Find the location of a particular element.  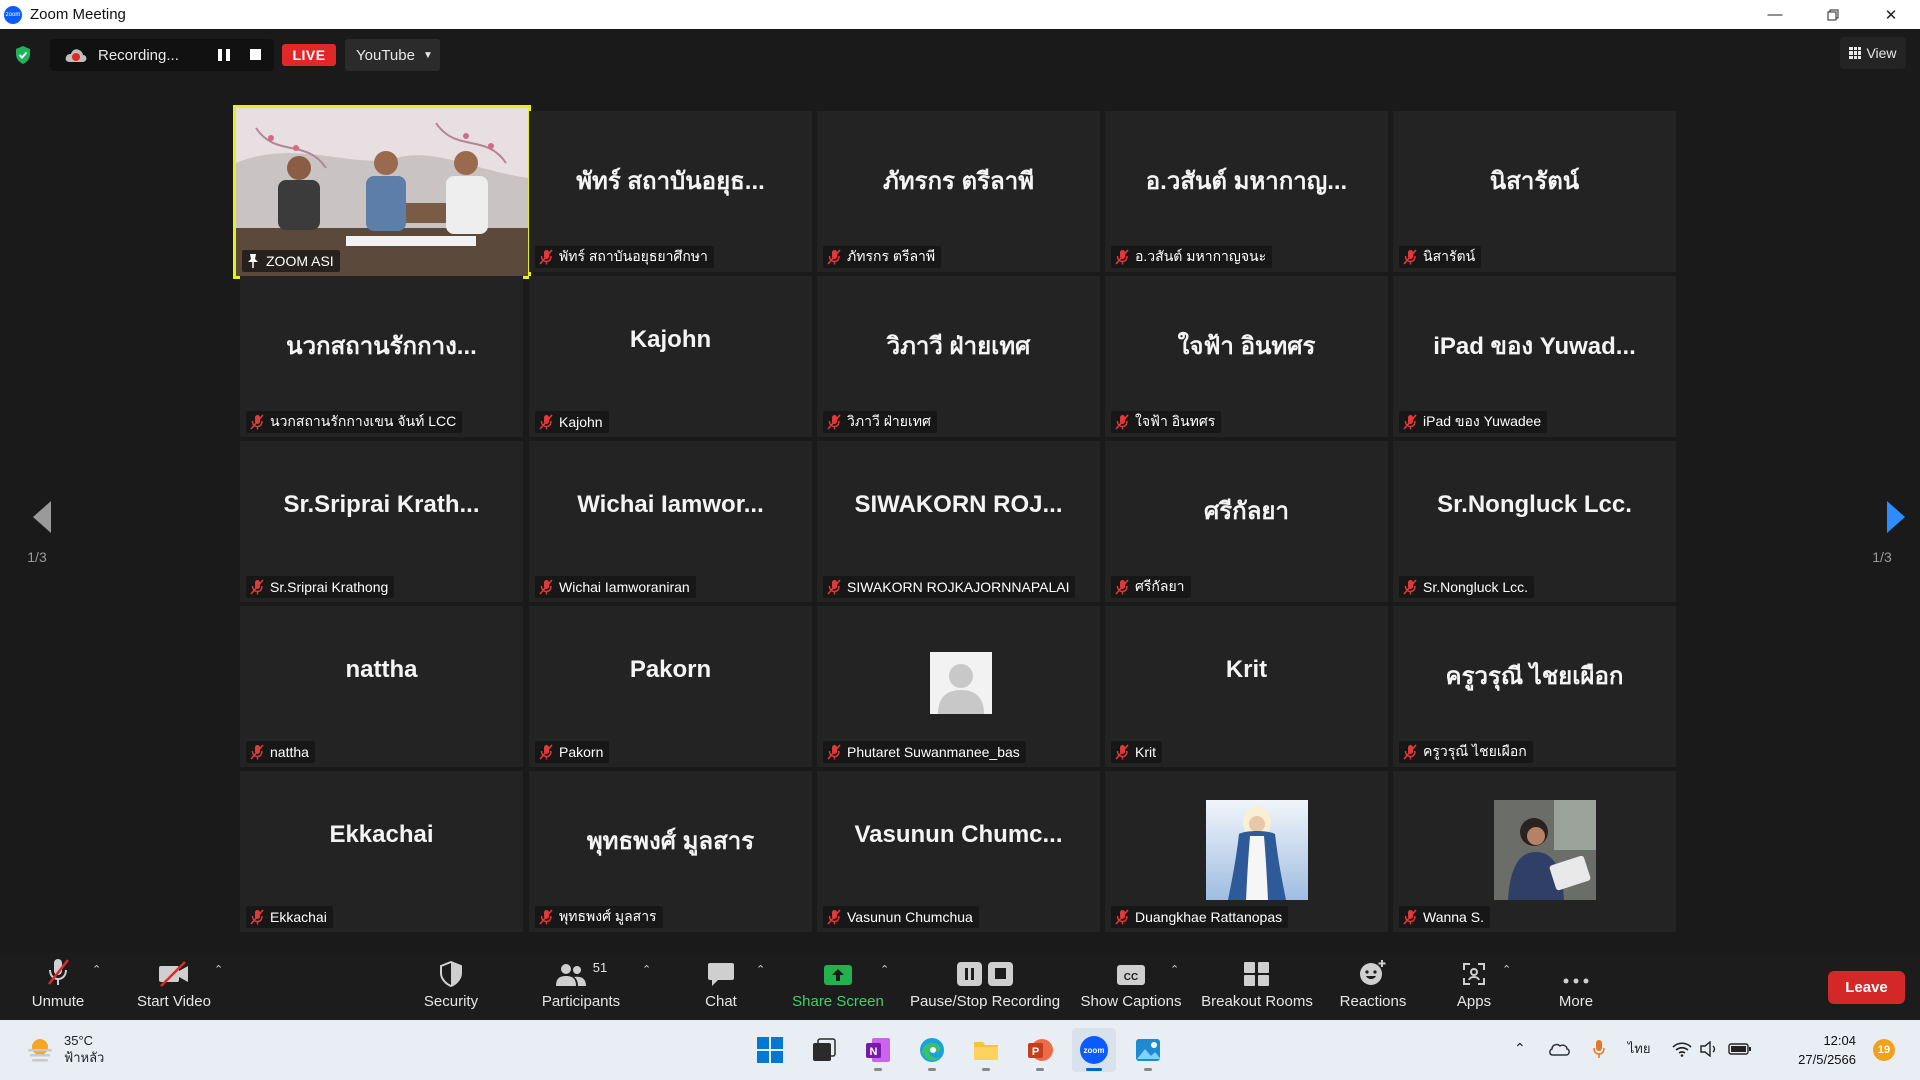

video-options-caret: ⌃ is located at coordinates (218, 969).